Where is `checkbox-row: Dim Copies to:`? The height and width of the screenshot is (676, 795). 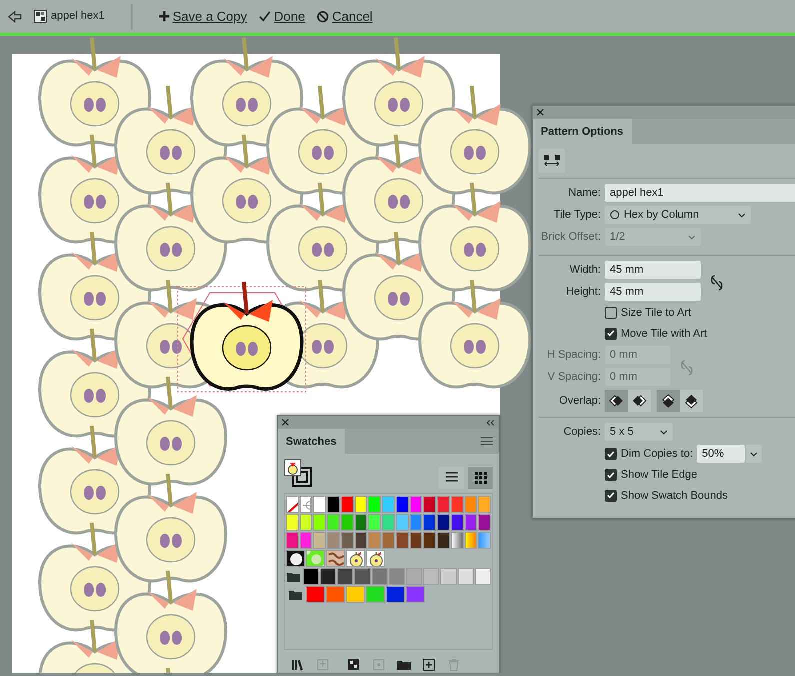
checkbox-row: Dim Copies to: is located at coordinates (649, 454).